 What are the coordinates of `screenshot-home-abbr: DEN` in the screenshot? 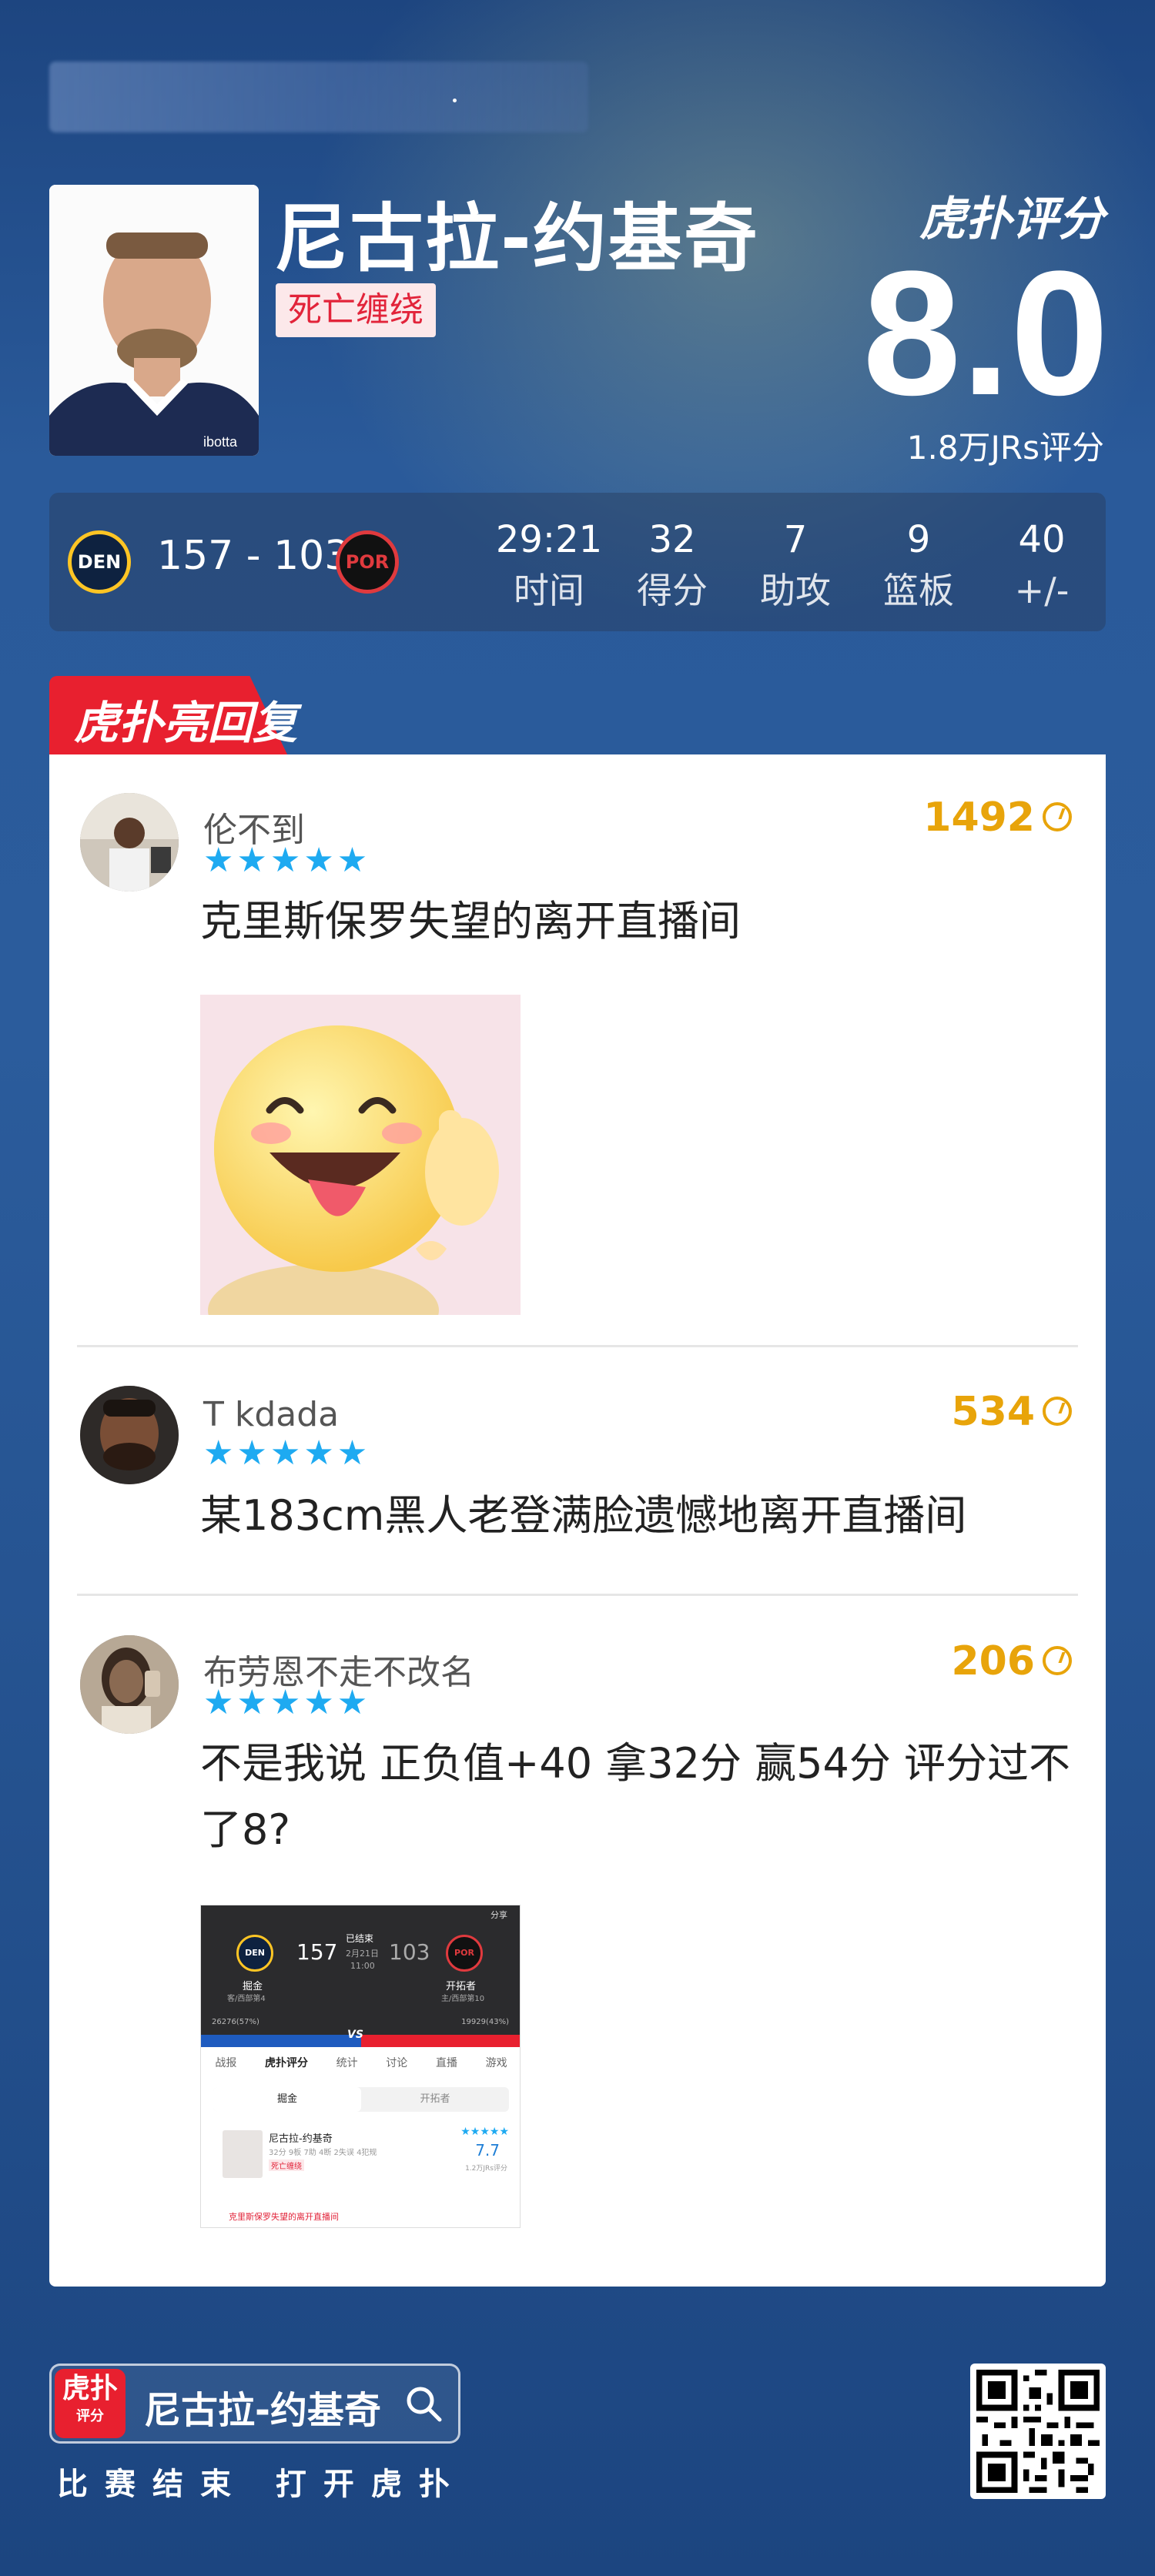 It's located at (255, 1953).